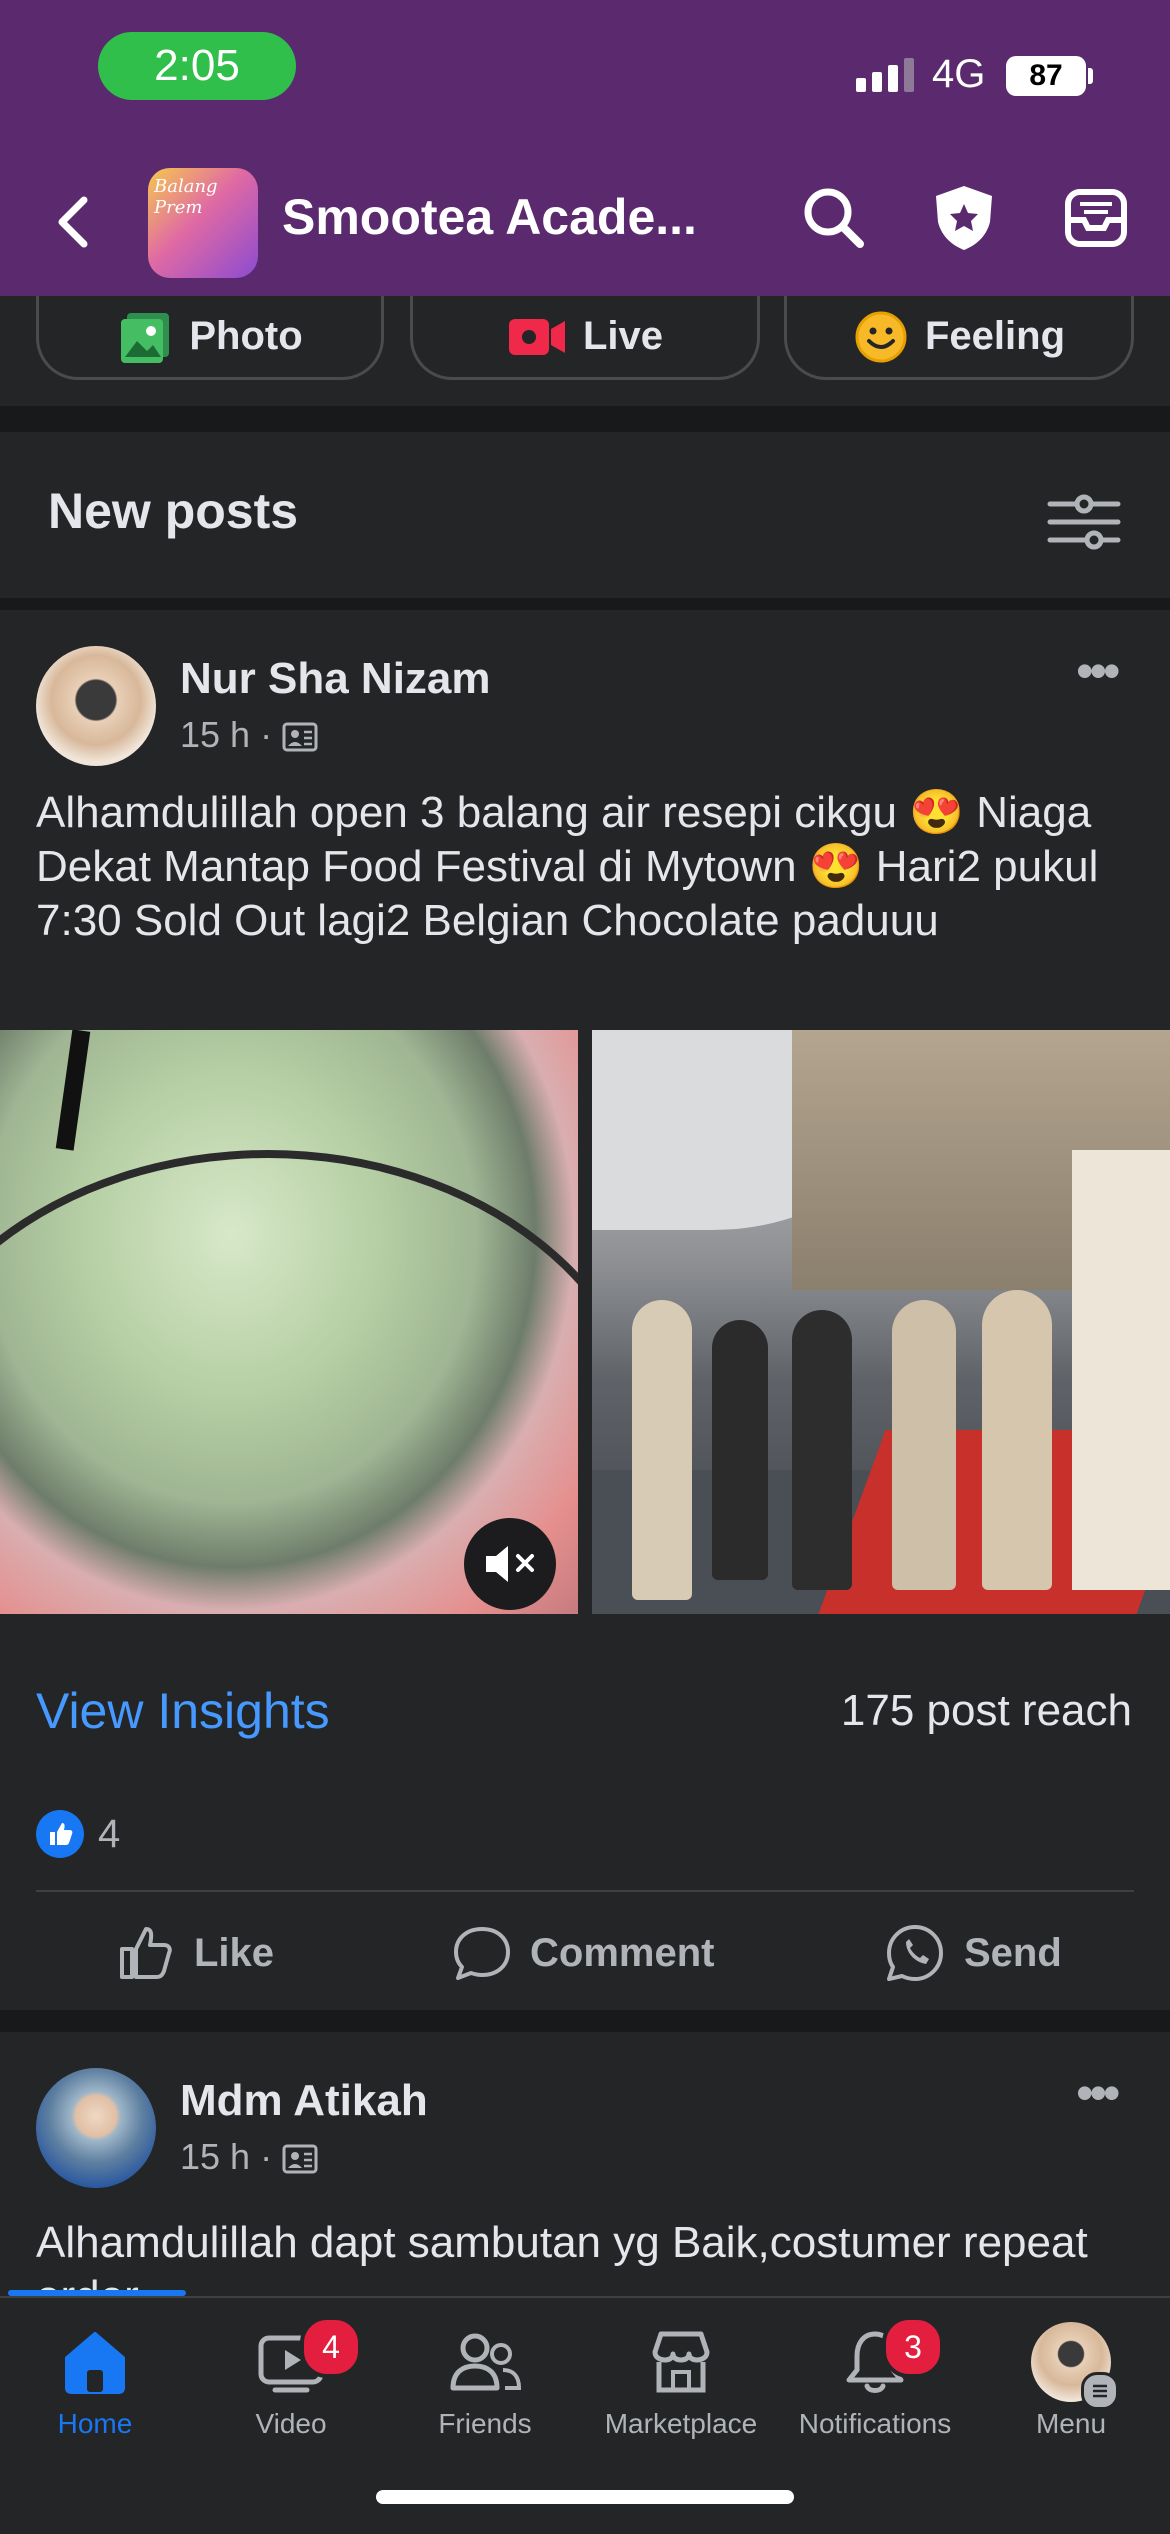  I want to click on tab-home: Home, so click(95, 2383).